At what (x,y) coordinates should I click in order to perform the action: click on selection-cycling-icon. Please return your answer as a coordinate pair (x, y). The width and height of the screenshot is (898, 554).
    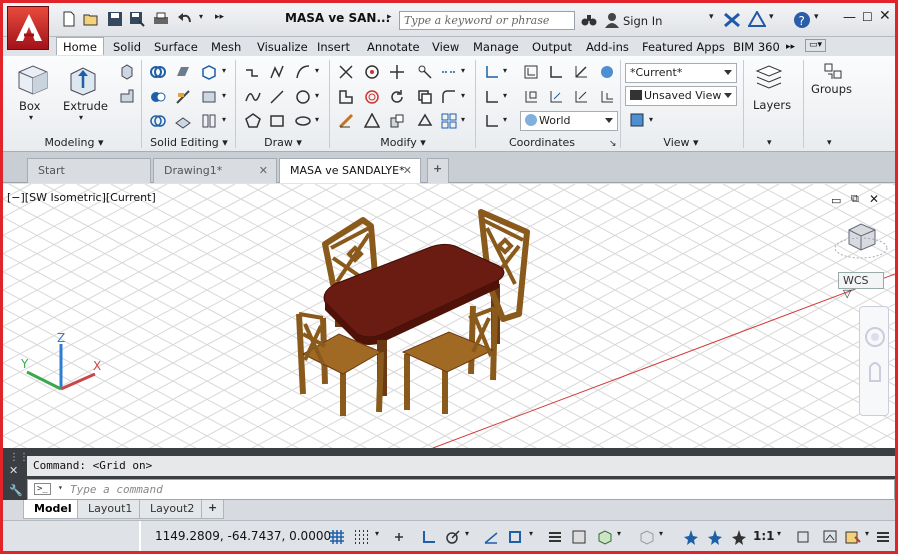
    Looking at the image, I should click on (647, 537).